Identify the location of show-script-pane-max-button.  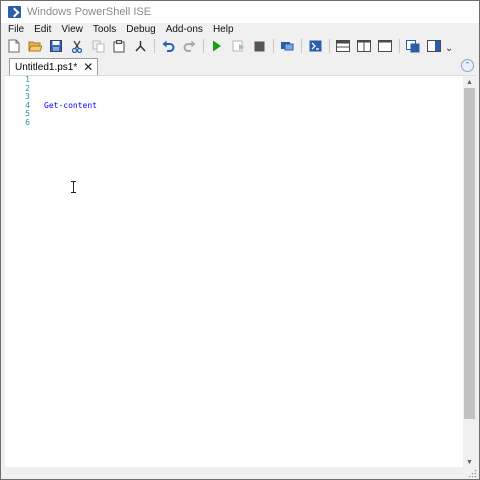
(385, 46).